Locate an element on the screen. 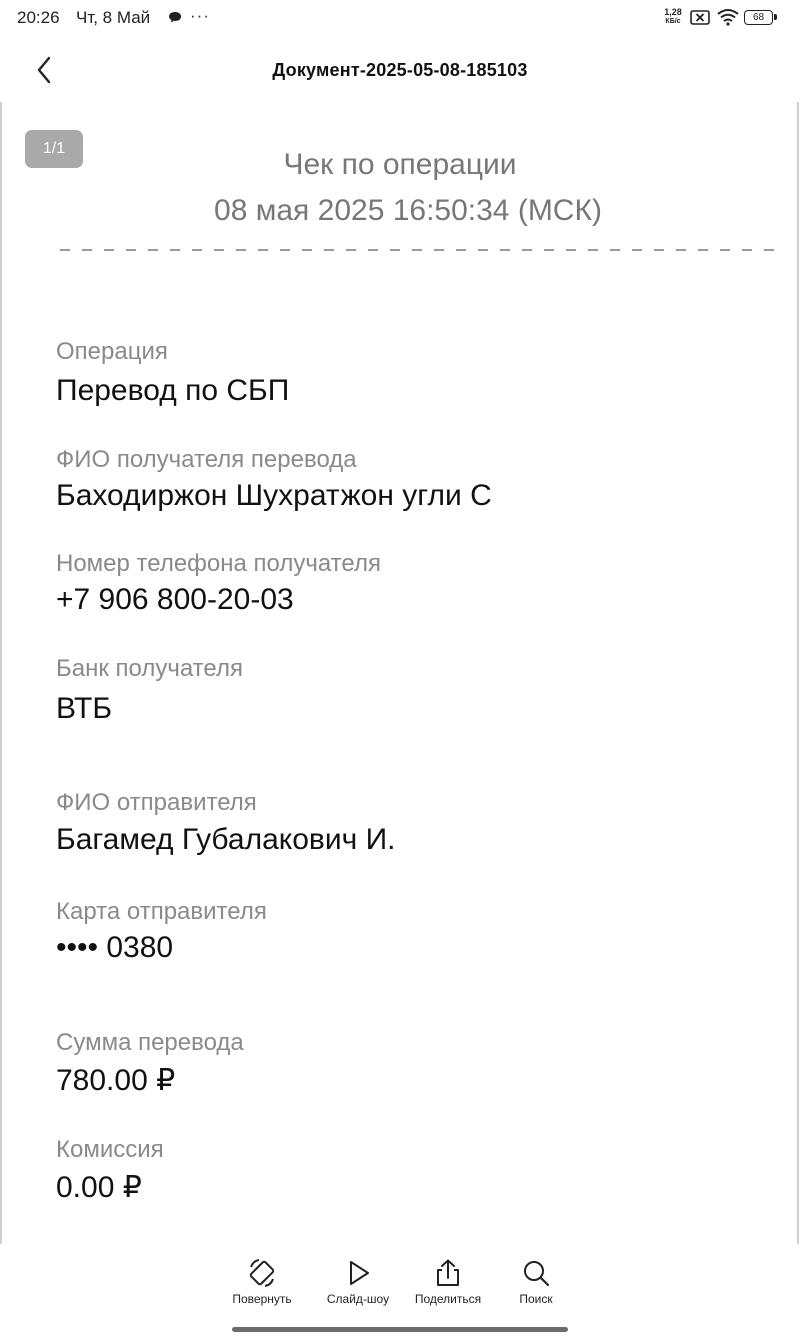 Image resolution: width=800 pixels, height=1340 pixels. transfer-amount-value: 780.00 ₽ is located at coordinates (116, 1080).